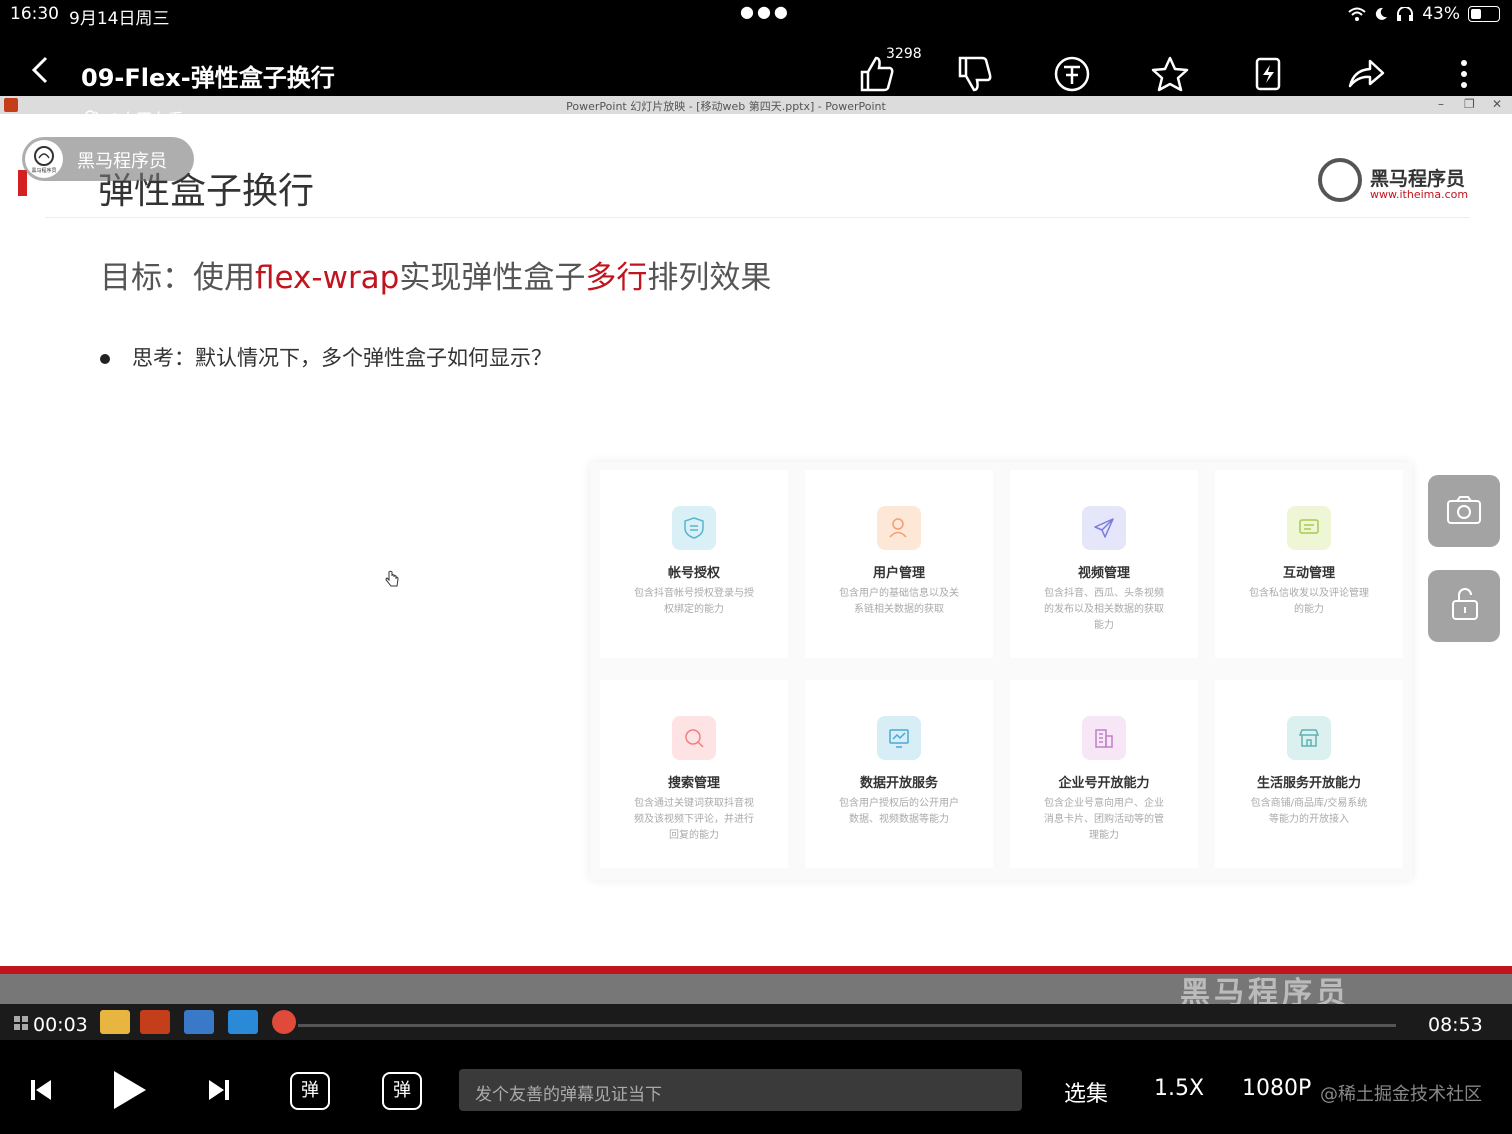 This screenshot has width=1512, height=1134. I want to click on card-enterprise: 企业号开放能力 包含企业号意向用户、企业消息卡片、团购活动等的管理能力, so click(1104, 774).